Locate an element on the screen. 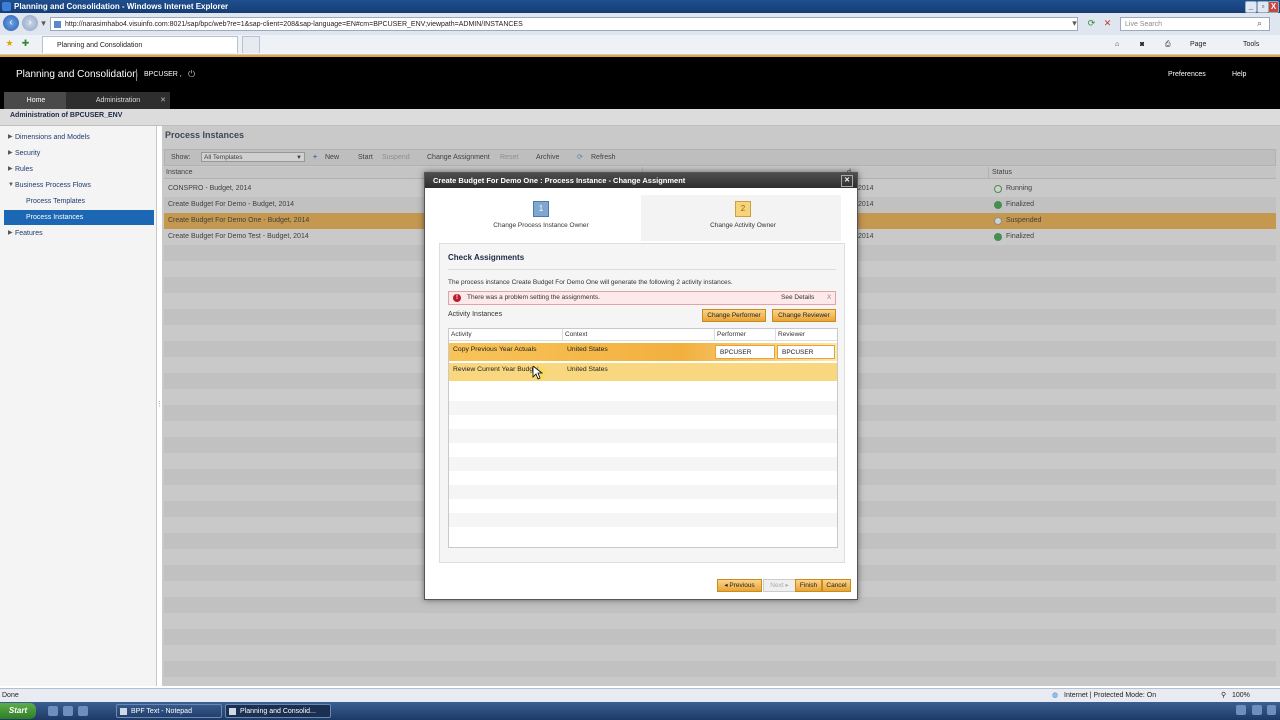  favorites-star-icon: ★ is located at coordinates (9, 43).